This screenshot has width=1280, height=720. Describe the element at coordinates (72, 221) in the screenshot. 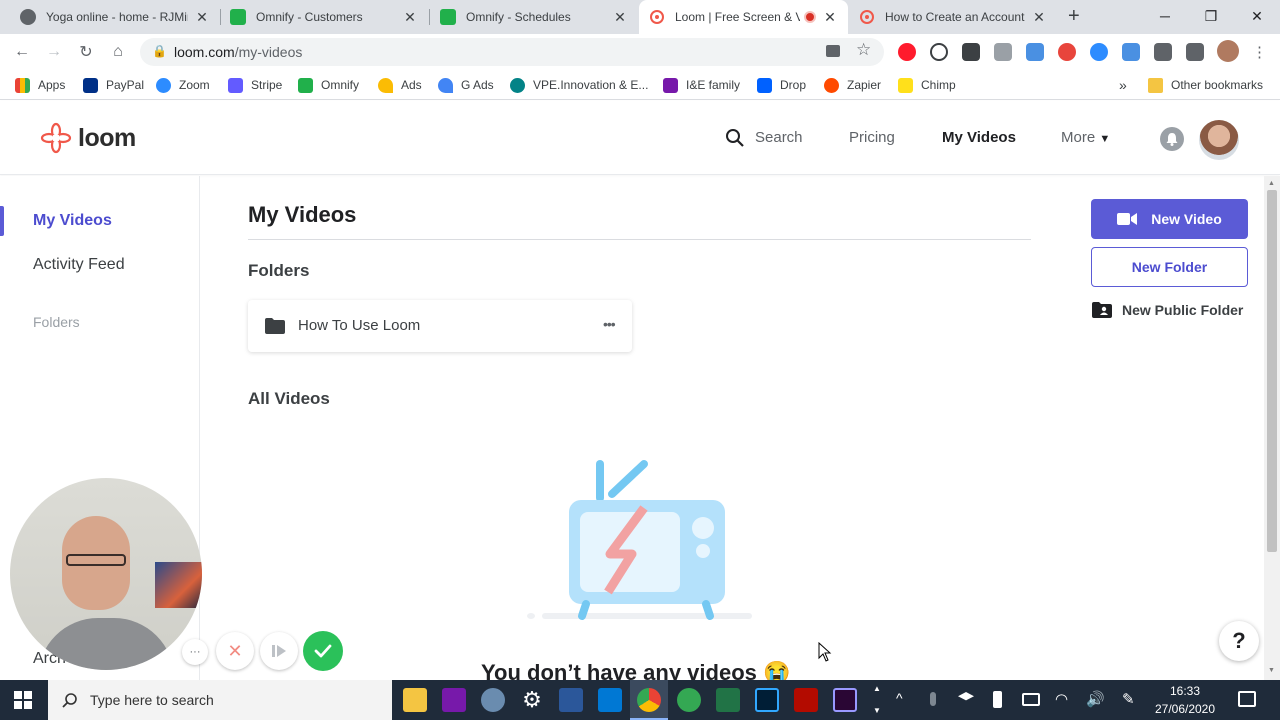

I see `sidebar-item-my-videos: My Videos` at that location.